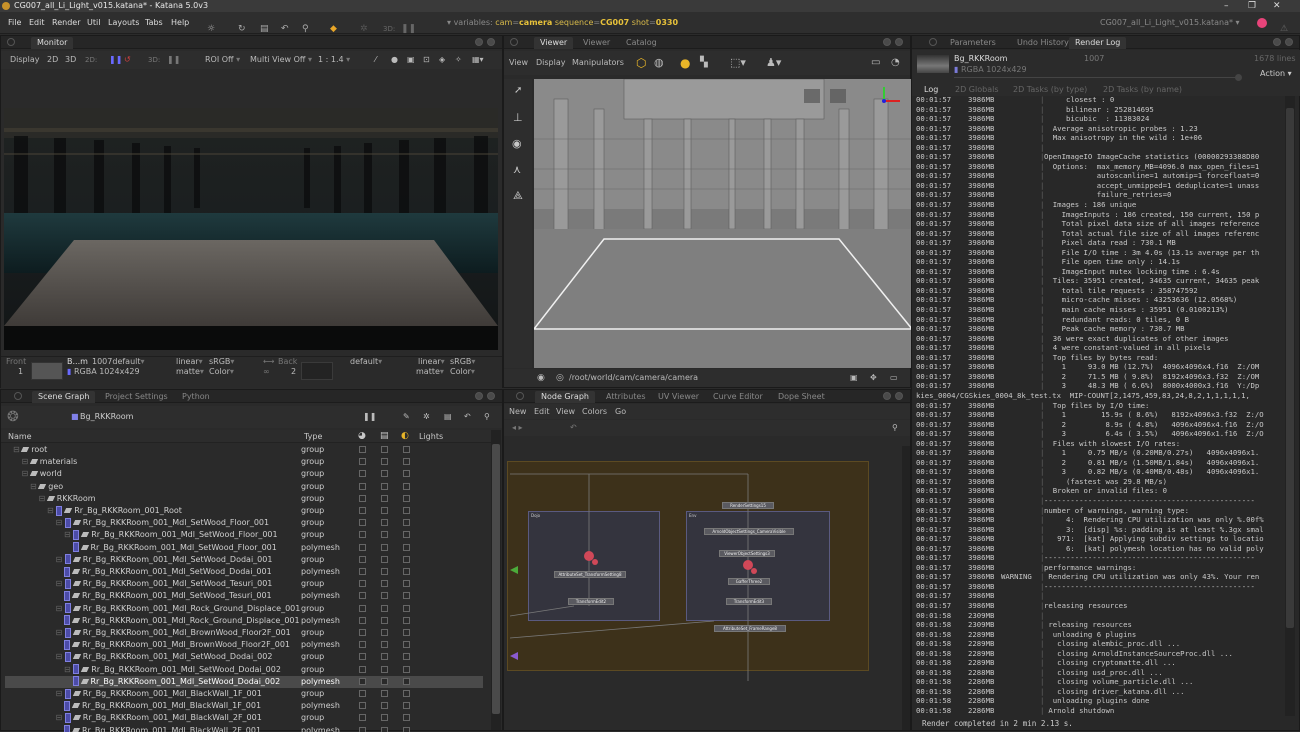  I want to click on menu-file: File, so click(14, 23).